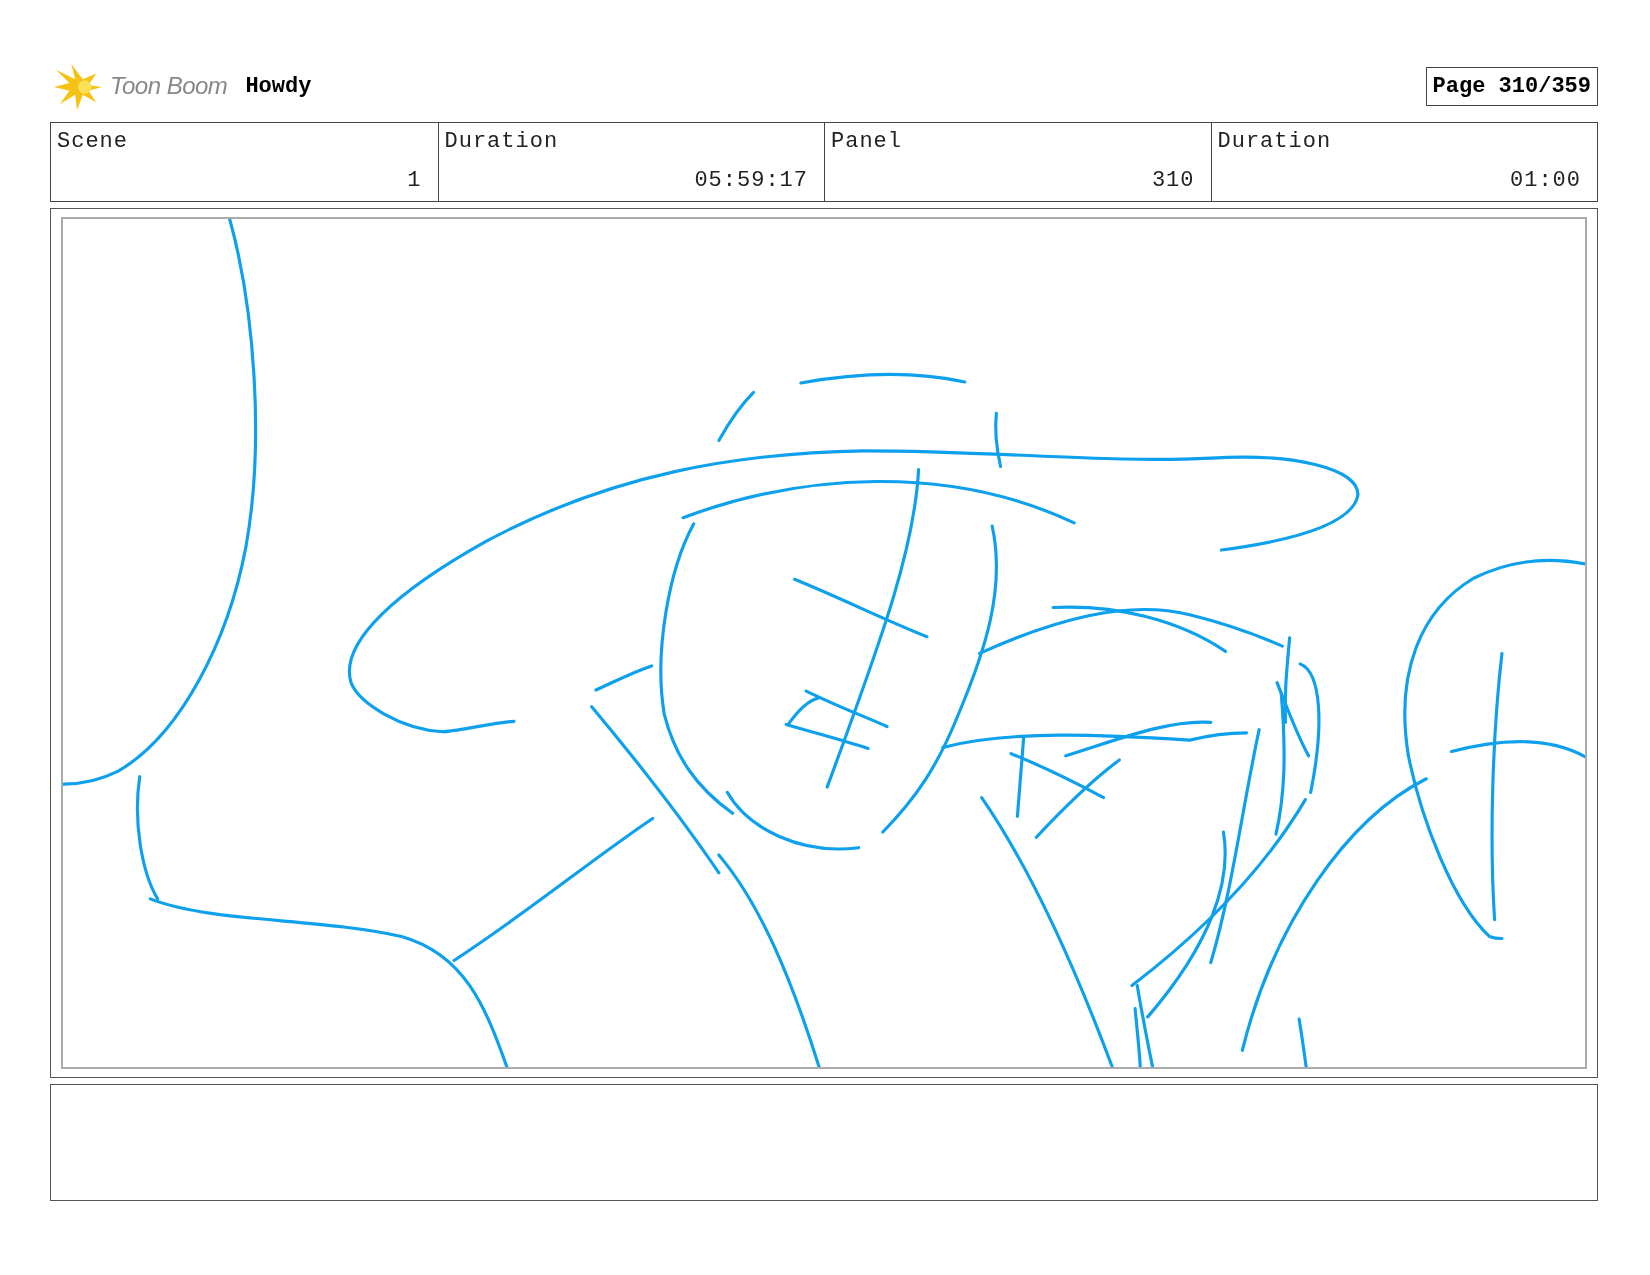 The width and height of the screenshot is (1650, 1275). Describe the element at coordinates (1511, 86) in the screenshot. I see `page-number: Page 310/359` at that location.